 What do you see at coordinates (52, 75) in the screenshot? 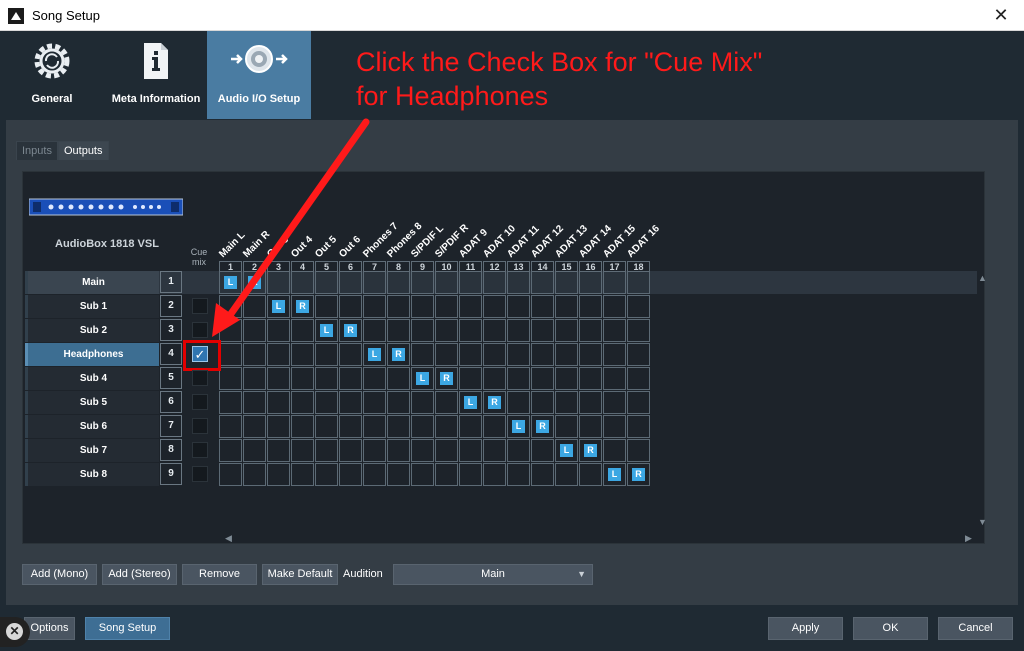
I see `toolbar-general-button: General` at bounding box center [52, 75].